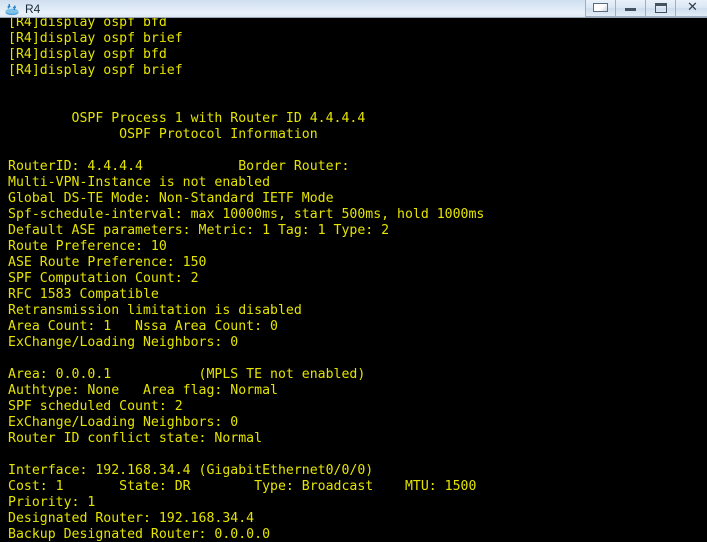  I want to click on terminal-line: SPF scheduled Count: 2, so click(95, 406).